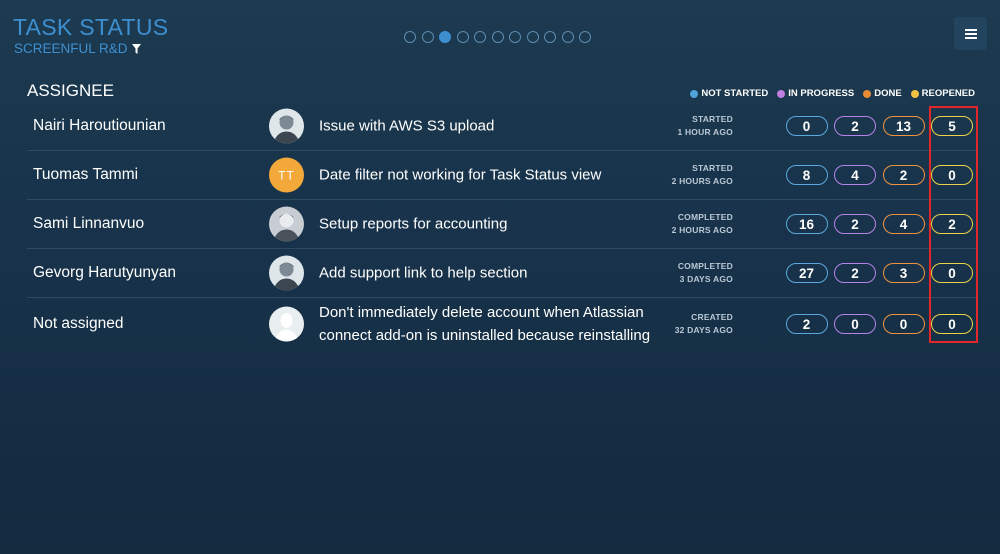 Image resolution: width=1000 pixels, height=554 pixels. Describe the element at coordinates (879, 126) in the screenshot. I see `status-counts: 0 2 13 5` at that location.